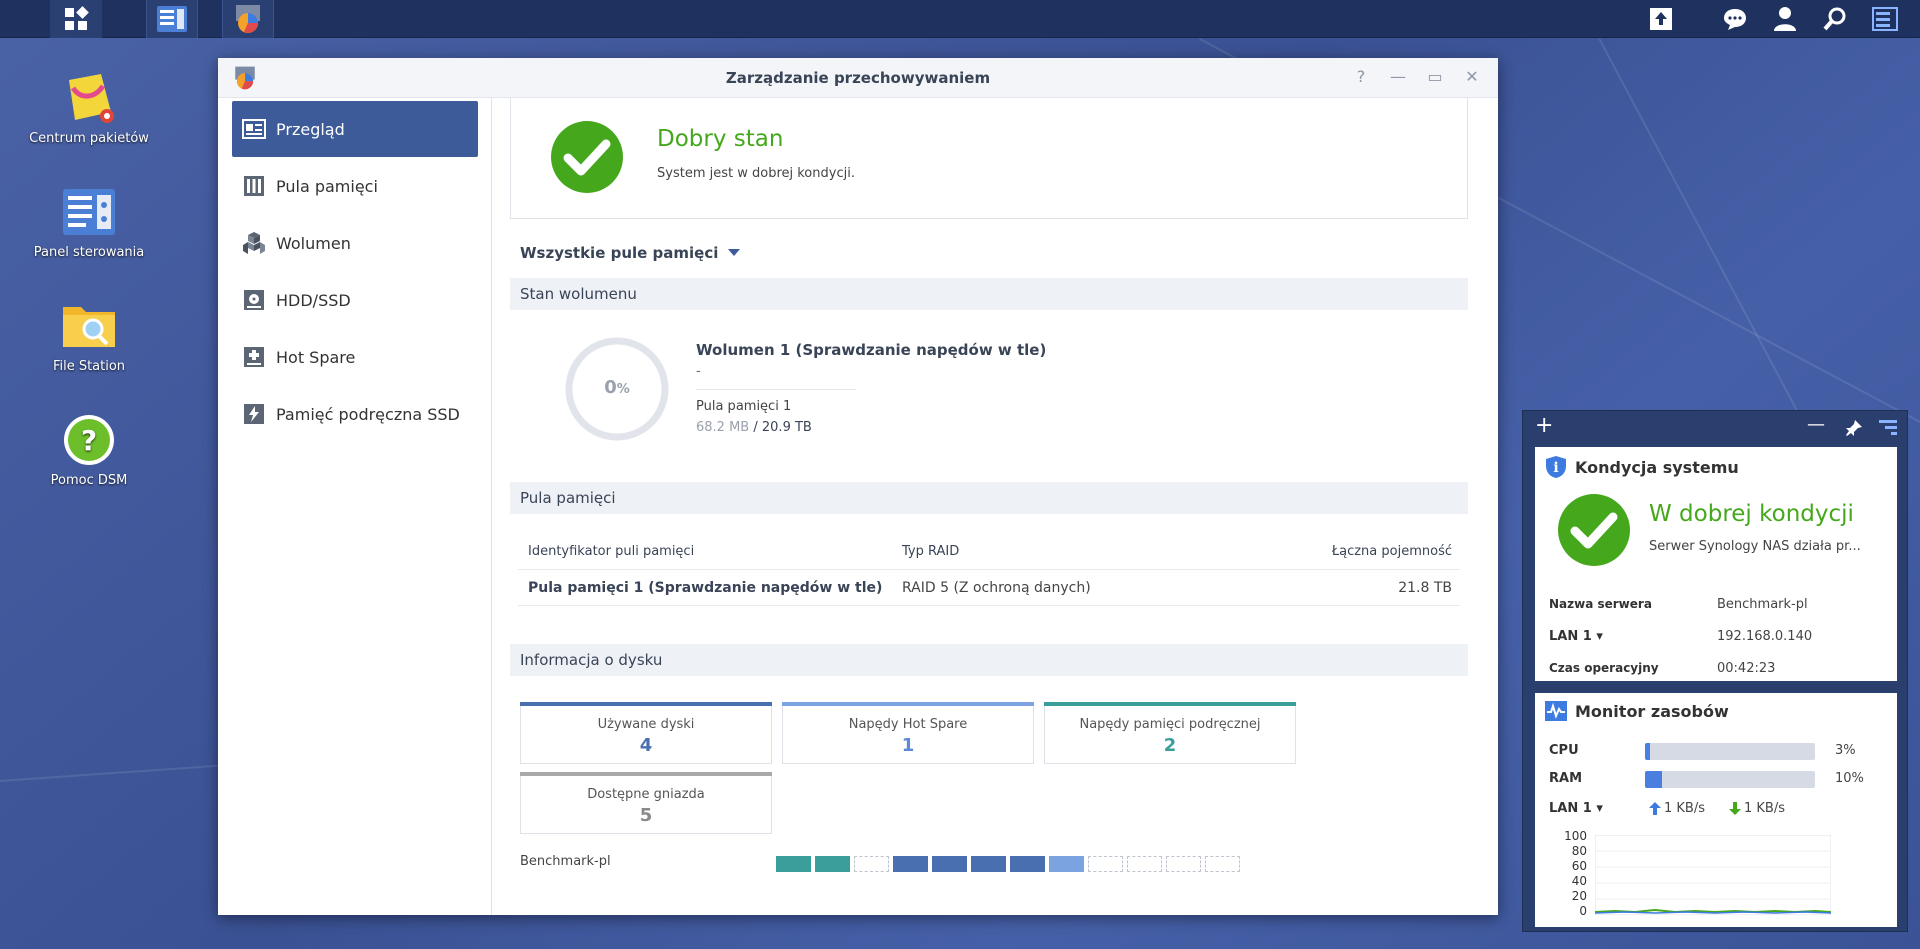 The image size is (1920, 949). Describe the element at coordinates (313, 300) in the screenshot. I see `sidebar-item-label: HDD/SSD` at that location.